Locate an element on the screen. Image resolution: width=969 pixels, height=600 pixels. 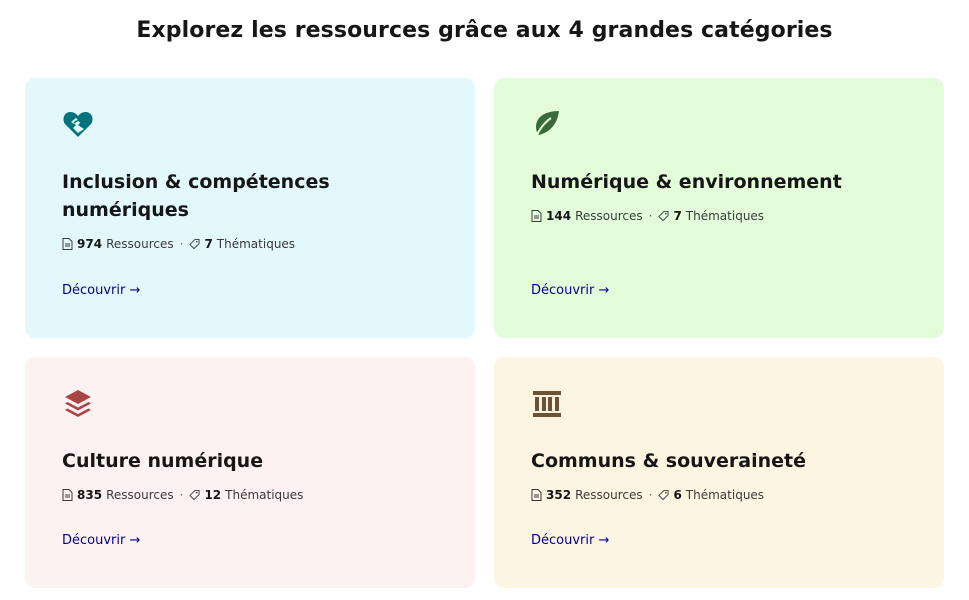
resources-count: 974 is located at coordinates (90, 244).